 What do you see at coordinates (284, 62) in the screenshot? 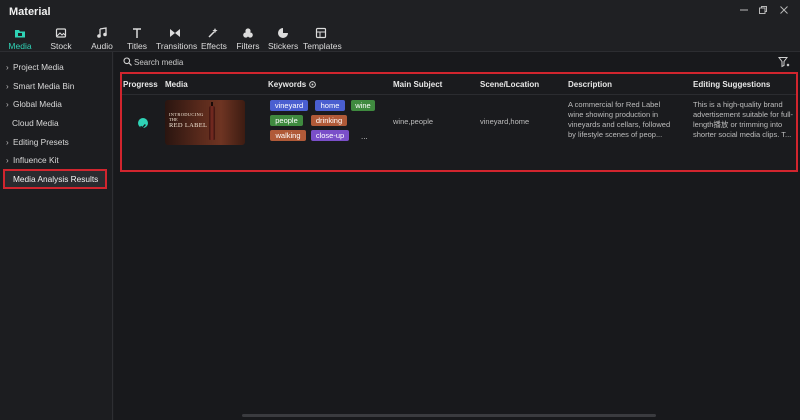
I see `search-input` at bounding box center [284, 62].